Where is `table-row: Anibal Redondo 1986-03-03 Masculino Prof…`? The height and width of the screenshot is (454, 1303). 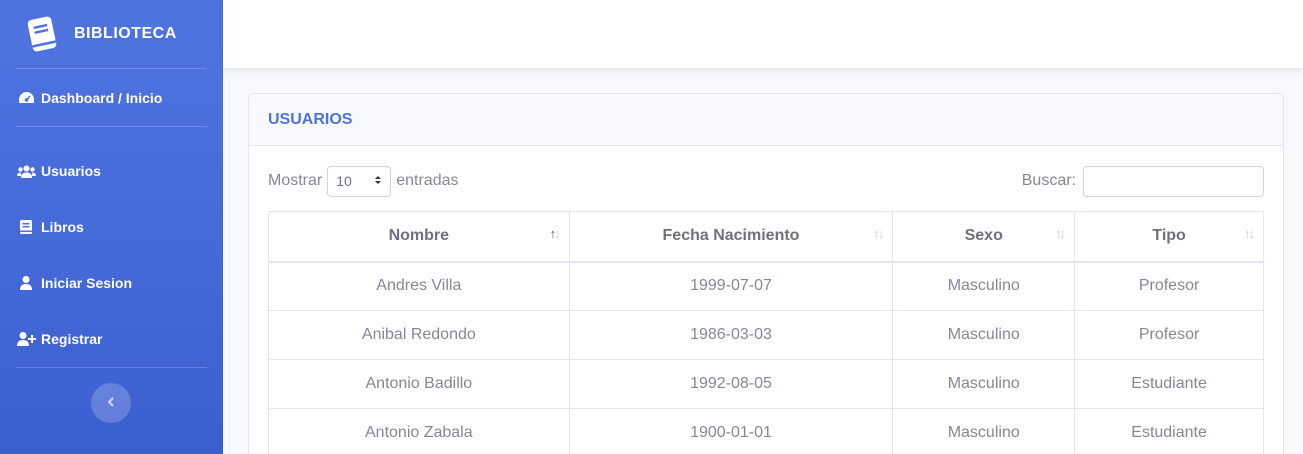 table-row: Anibal Redondo 1986-03-03 Masculino Prof… is located at coordinates (766, 335).